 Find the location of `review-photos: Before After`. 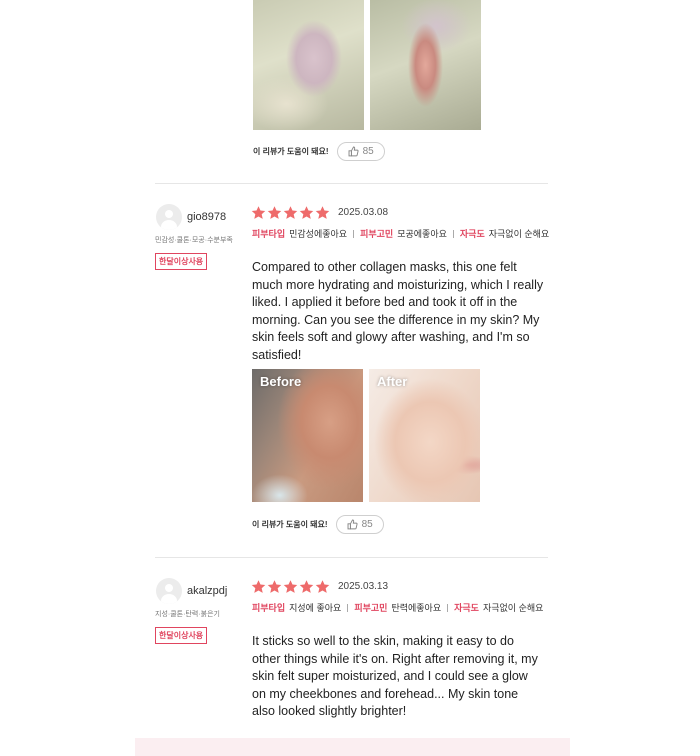

review-photos: Before After is located at coordinates (366, 435).